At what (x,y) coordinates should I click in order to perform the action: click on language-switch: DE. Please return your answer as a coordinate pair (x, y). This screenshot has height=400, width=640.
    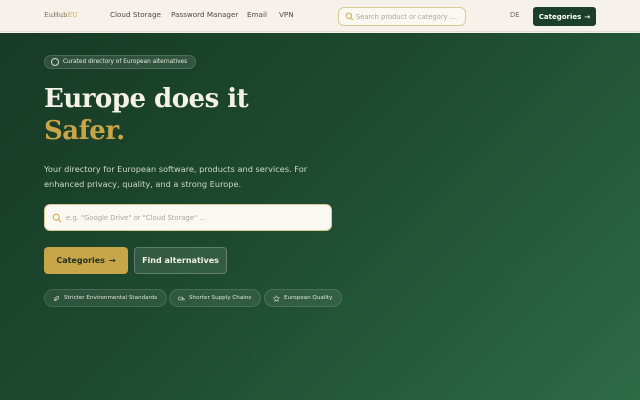
    Looking at the image, I should click on (515, 15).